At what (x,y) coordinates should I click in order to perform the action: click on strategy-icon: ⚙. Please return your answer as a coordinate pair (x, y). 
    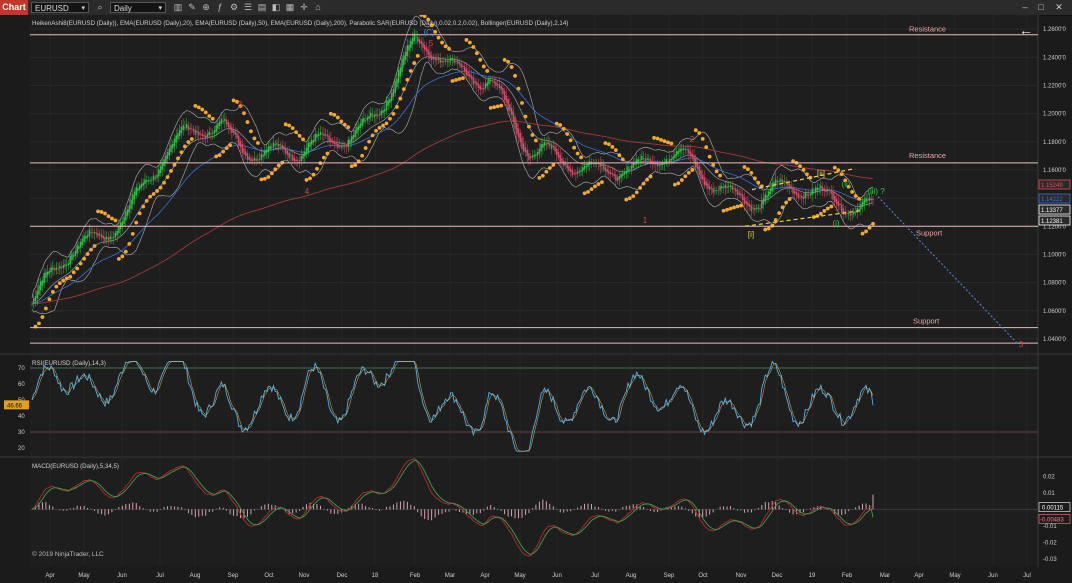
    Looking at the image, I should click on (234, 7).